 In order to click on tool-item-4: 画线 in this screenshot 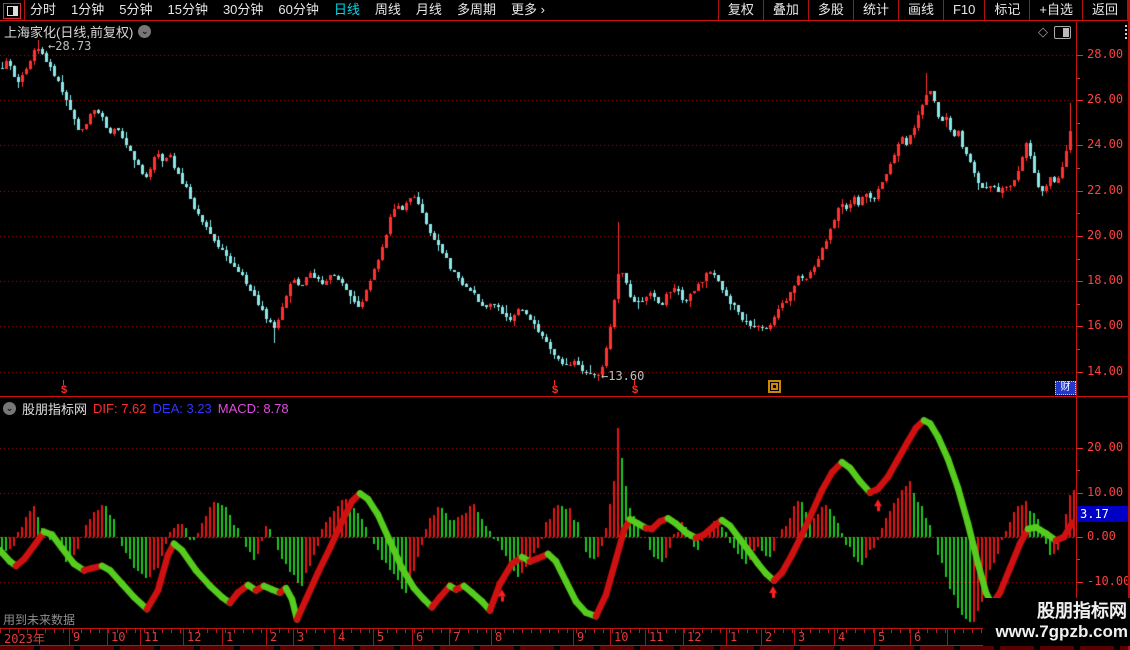, I will do `click(920, 10)`.